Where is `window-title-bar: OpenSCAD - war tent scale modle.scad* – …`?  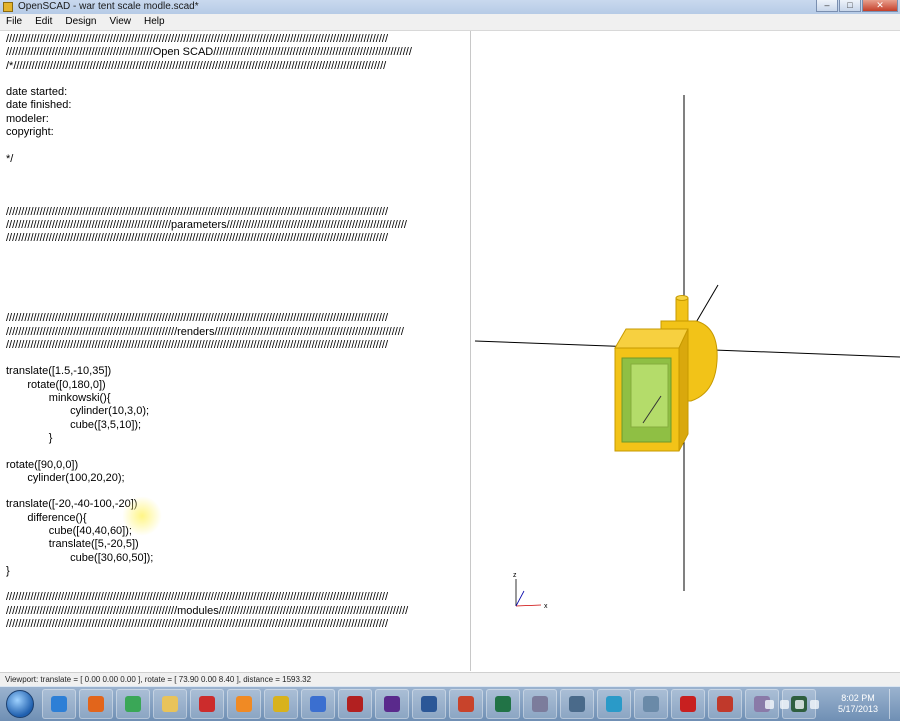
window-title-bar: OpenSCAD - war tent scale modle.scad* – … is located at coordinates (450, 7).